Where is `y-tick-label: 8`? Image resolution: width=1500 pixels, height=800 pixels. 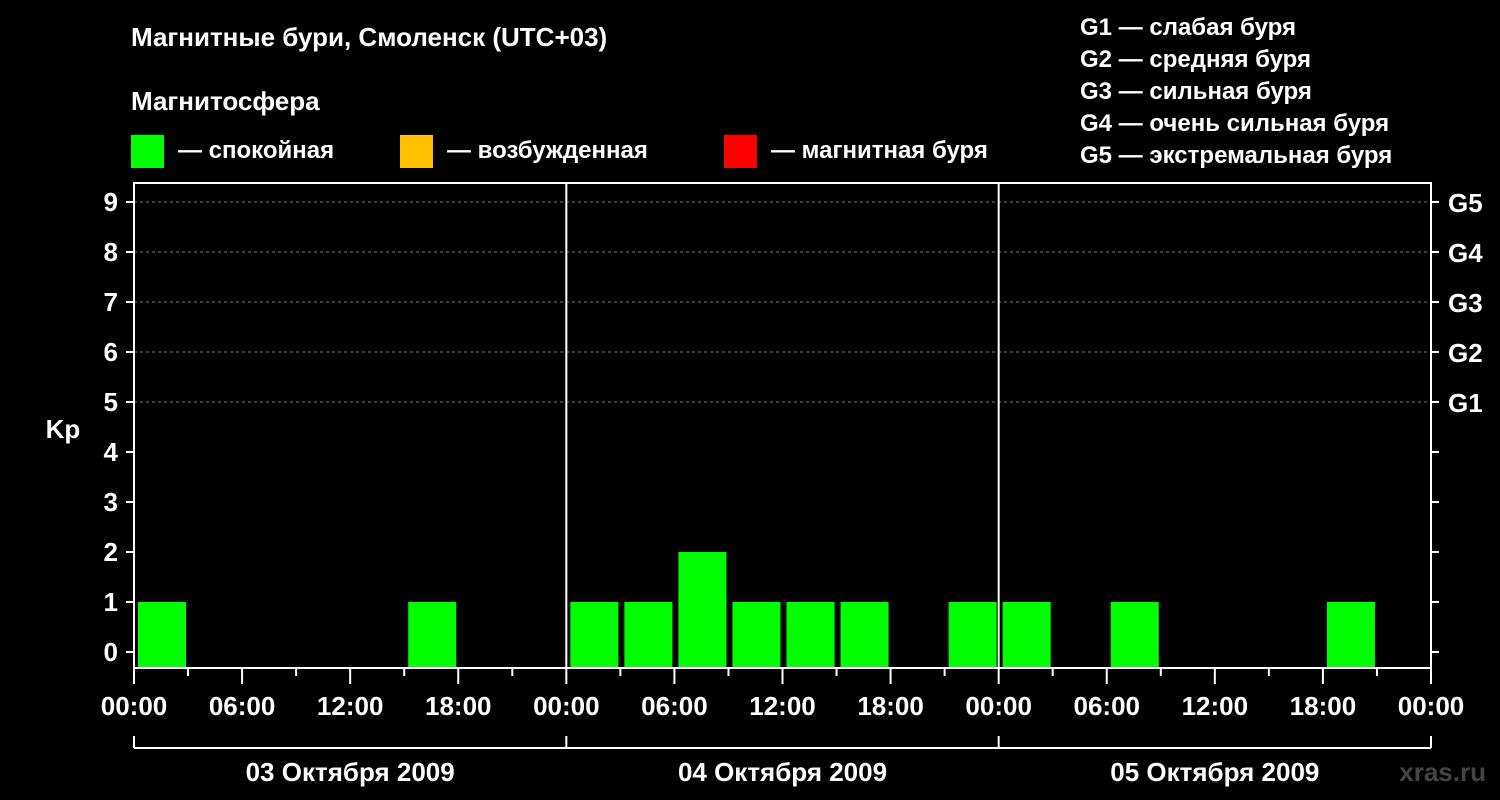 y-tick-label: 8 is located at coordinates (111, 252).